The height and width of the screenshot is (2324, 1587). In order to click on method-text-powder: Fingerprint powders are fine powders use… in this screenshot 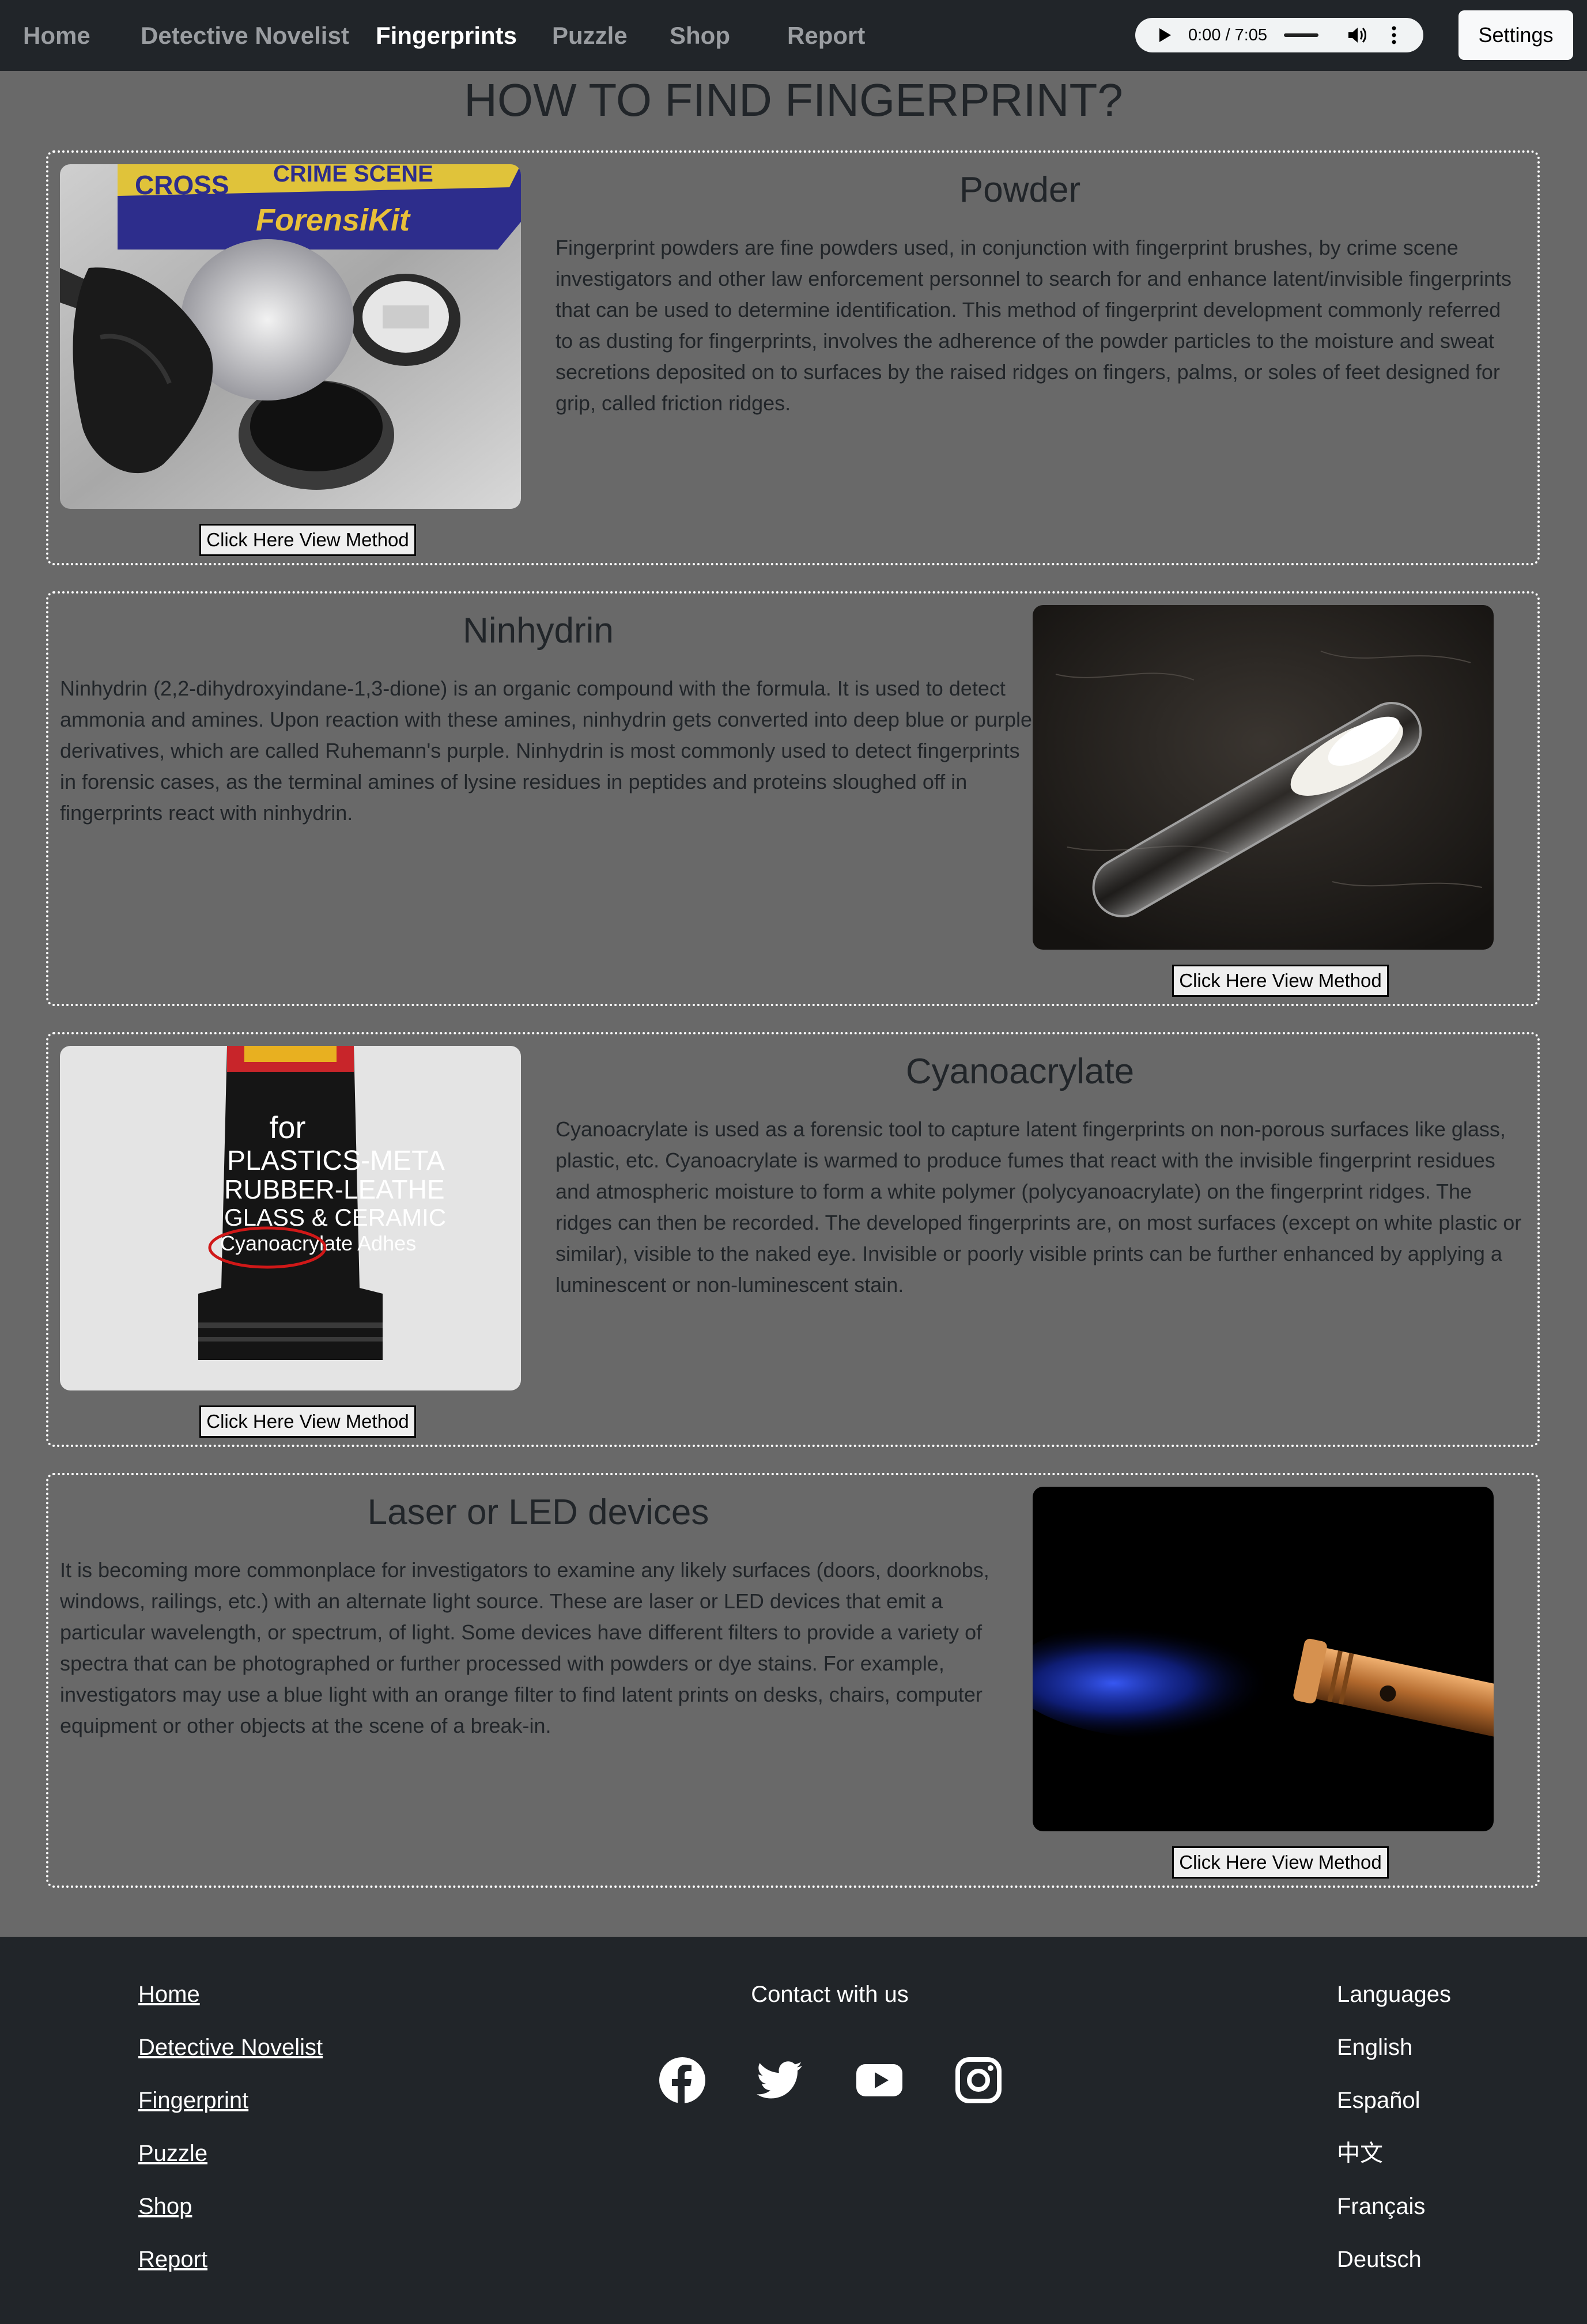, I will do `click(1034, 325)`.